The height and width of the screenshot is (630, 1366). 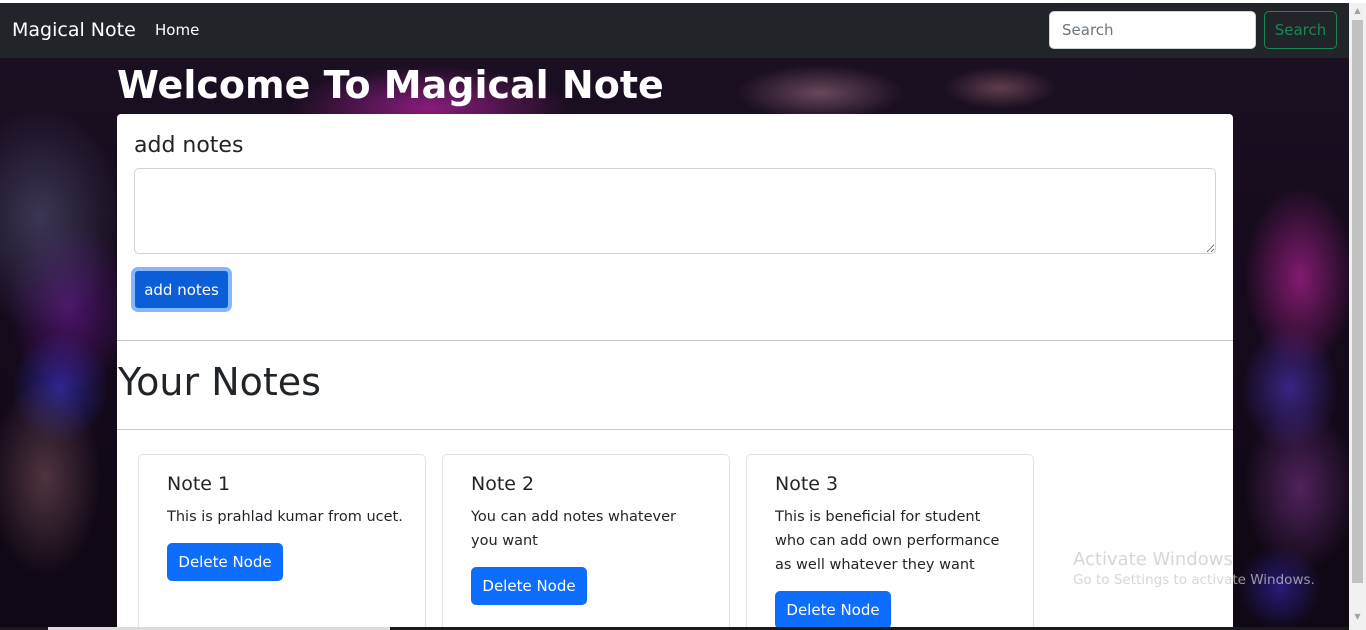 What do you see at coordinates (1153, 559) in the screenshot?
I see `watermark-title: Activate Windows` at bounding box center [1153, 559].